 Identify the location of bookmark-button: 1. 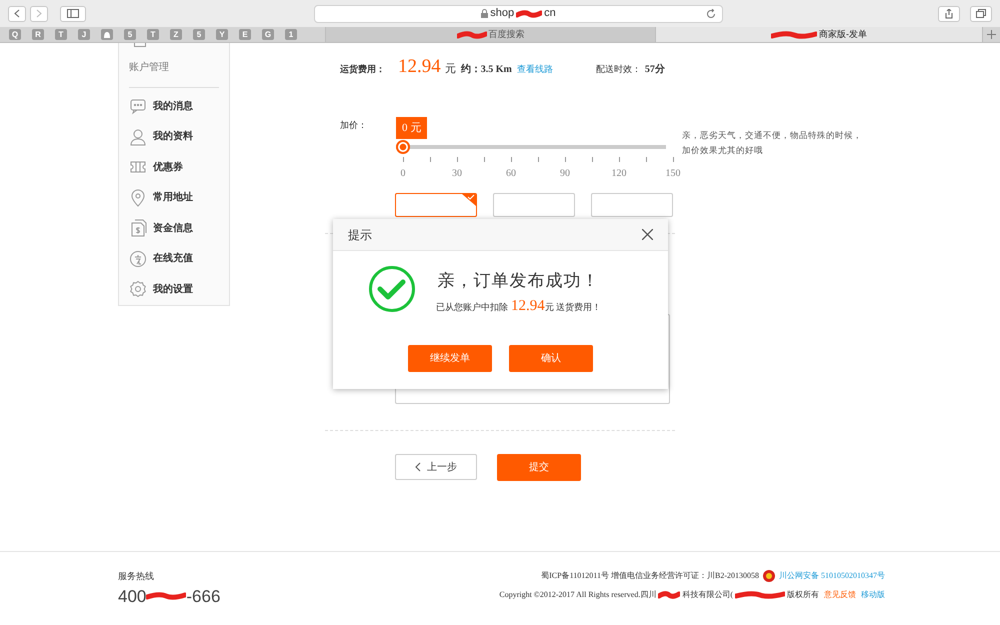
(291, 34).